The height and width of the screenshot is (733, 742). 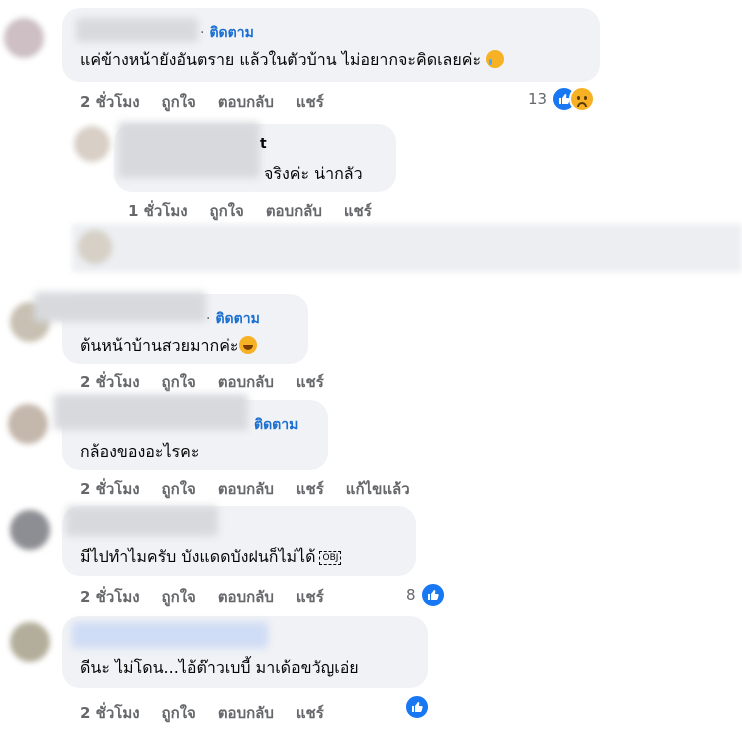 I want to click on comment-actions: 2 ชั่วโมง ถูกใจ ตอบกลับ แชร์ แก้ไขแล้ว, so click(x=256, y=489).